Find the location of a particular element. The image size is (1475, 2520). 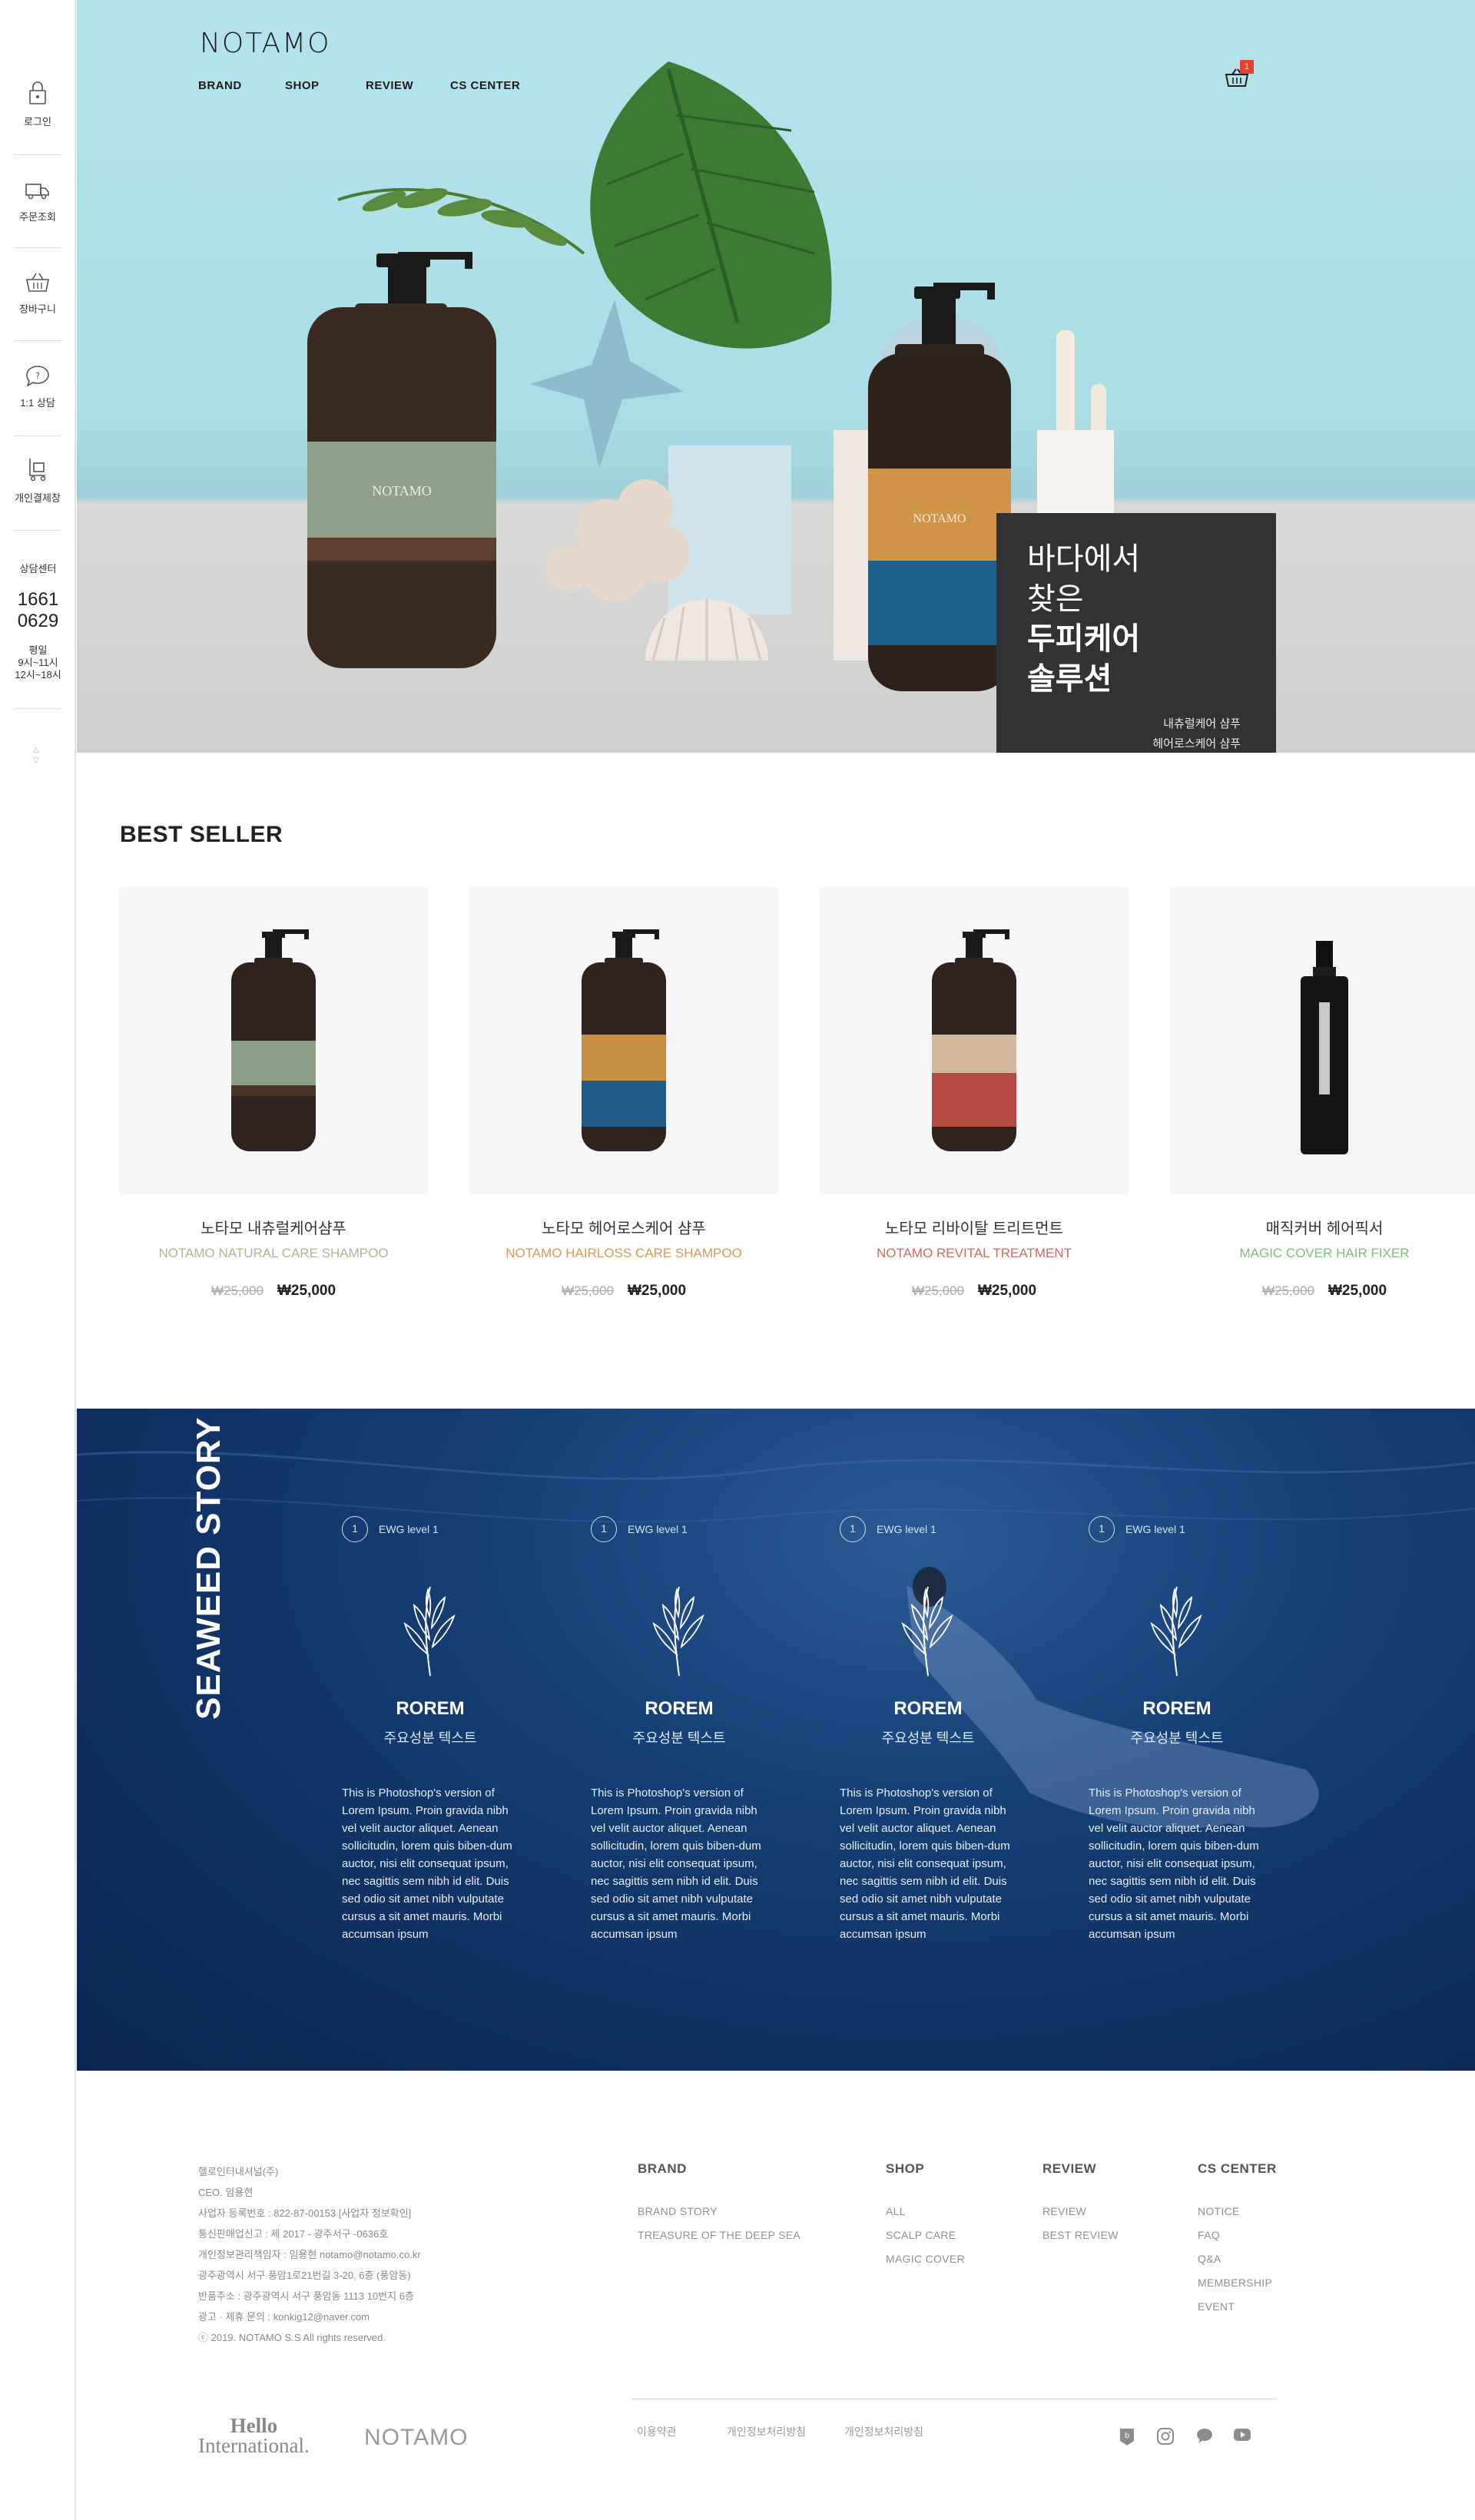

company-info-line: 사업자 등록번호 : 822-87-00153 [사업자 정보확인] is located at coordinates (309, 2213).